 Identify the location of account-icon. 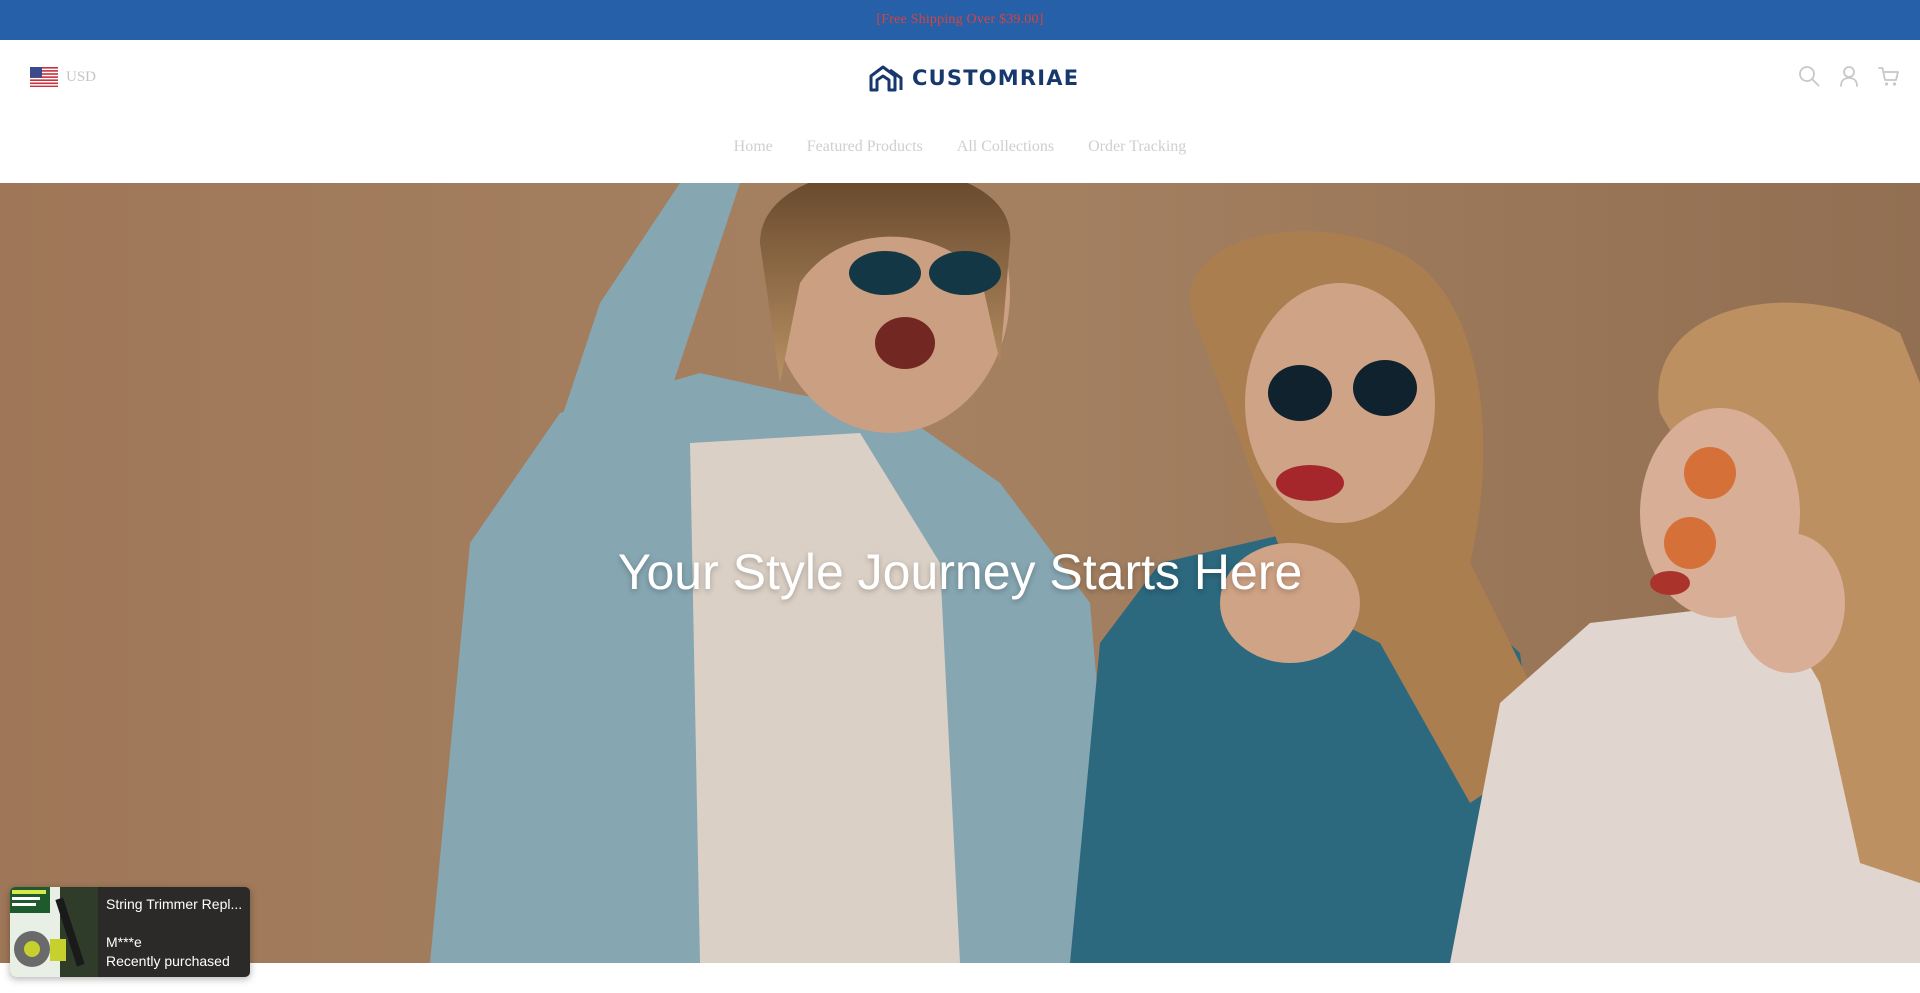
(1849, 76).